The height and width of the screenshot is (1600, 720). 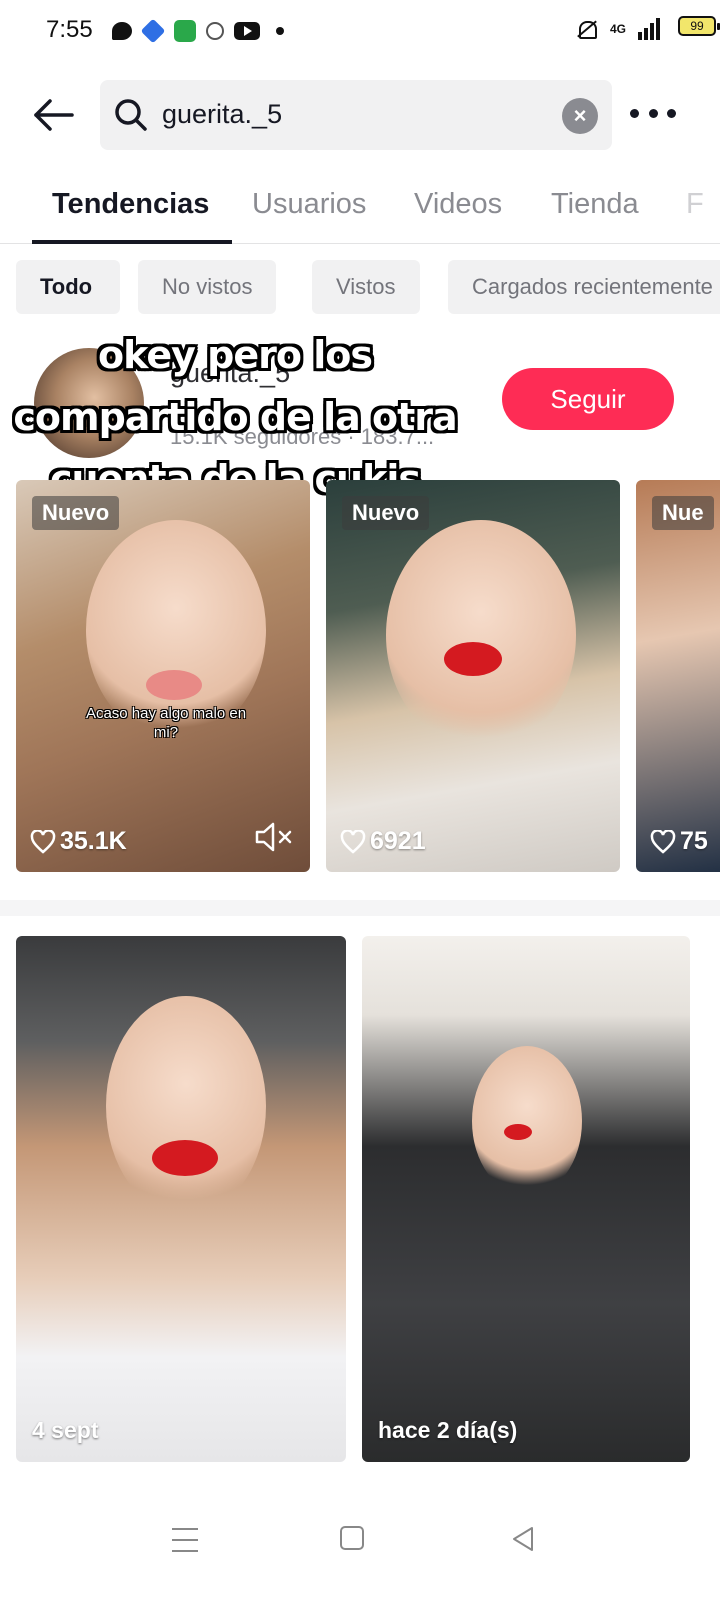 What do you see at coordinates (222, 114) in the screenshot?
I see `search-query: guerita._5` at bounding box center [222, 114].